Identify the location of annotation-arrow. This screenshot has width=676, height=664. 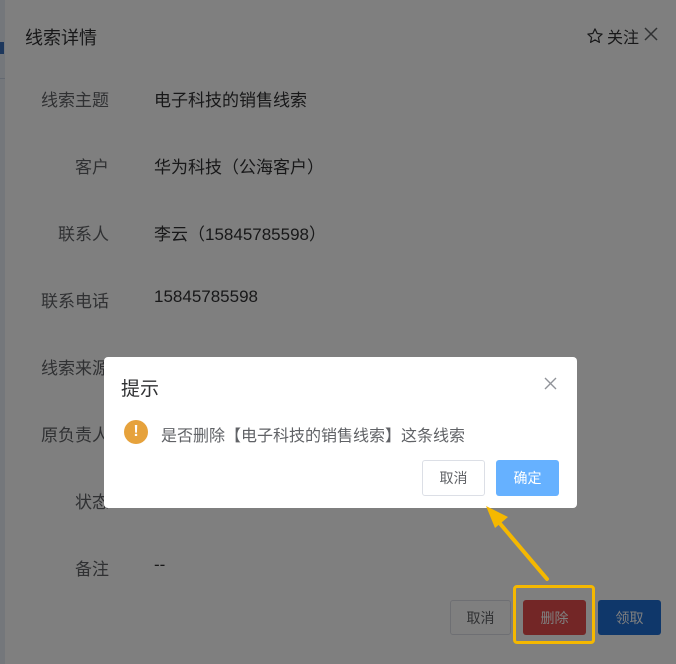
(517, 543).